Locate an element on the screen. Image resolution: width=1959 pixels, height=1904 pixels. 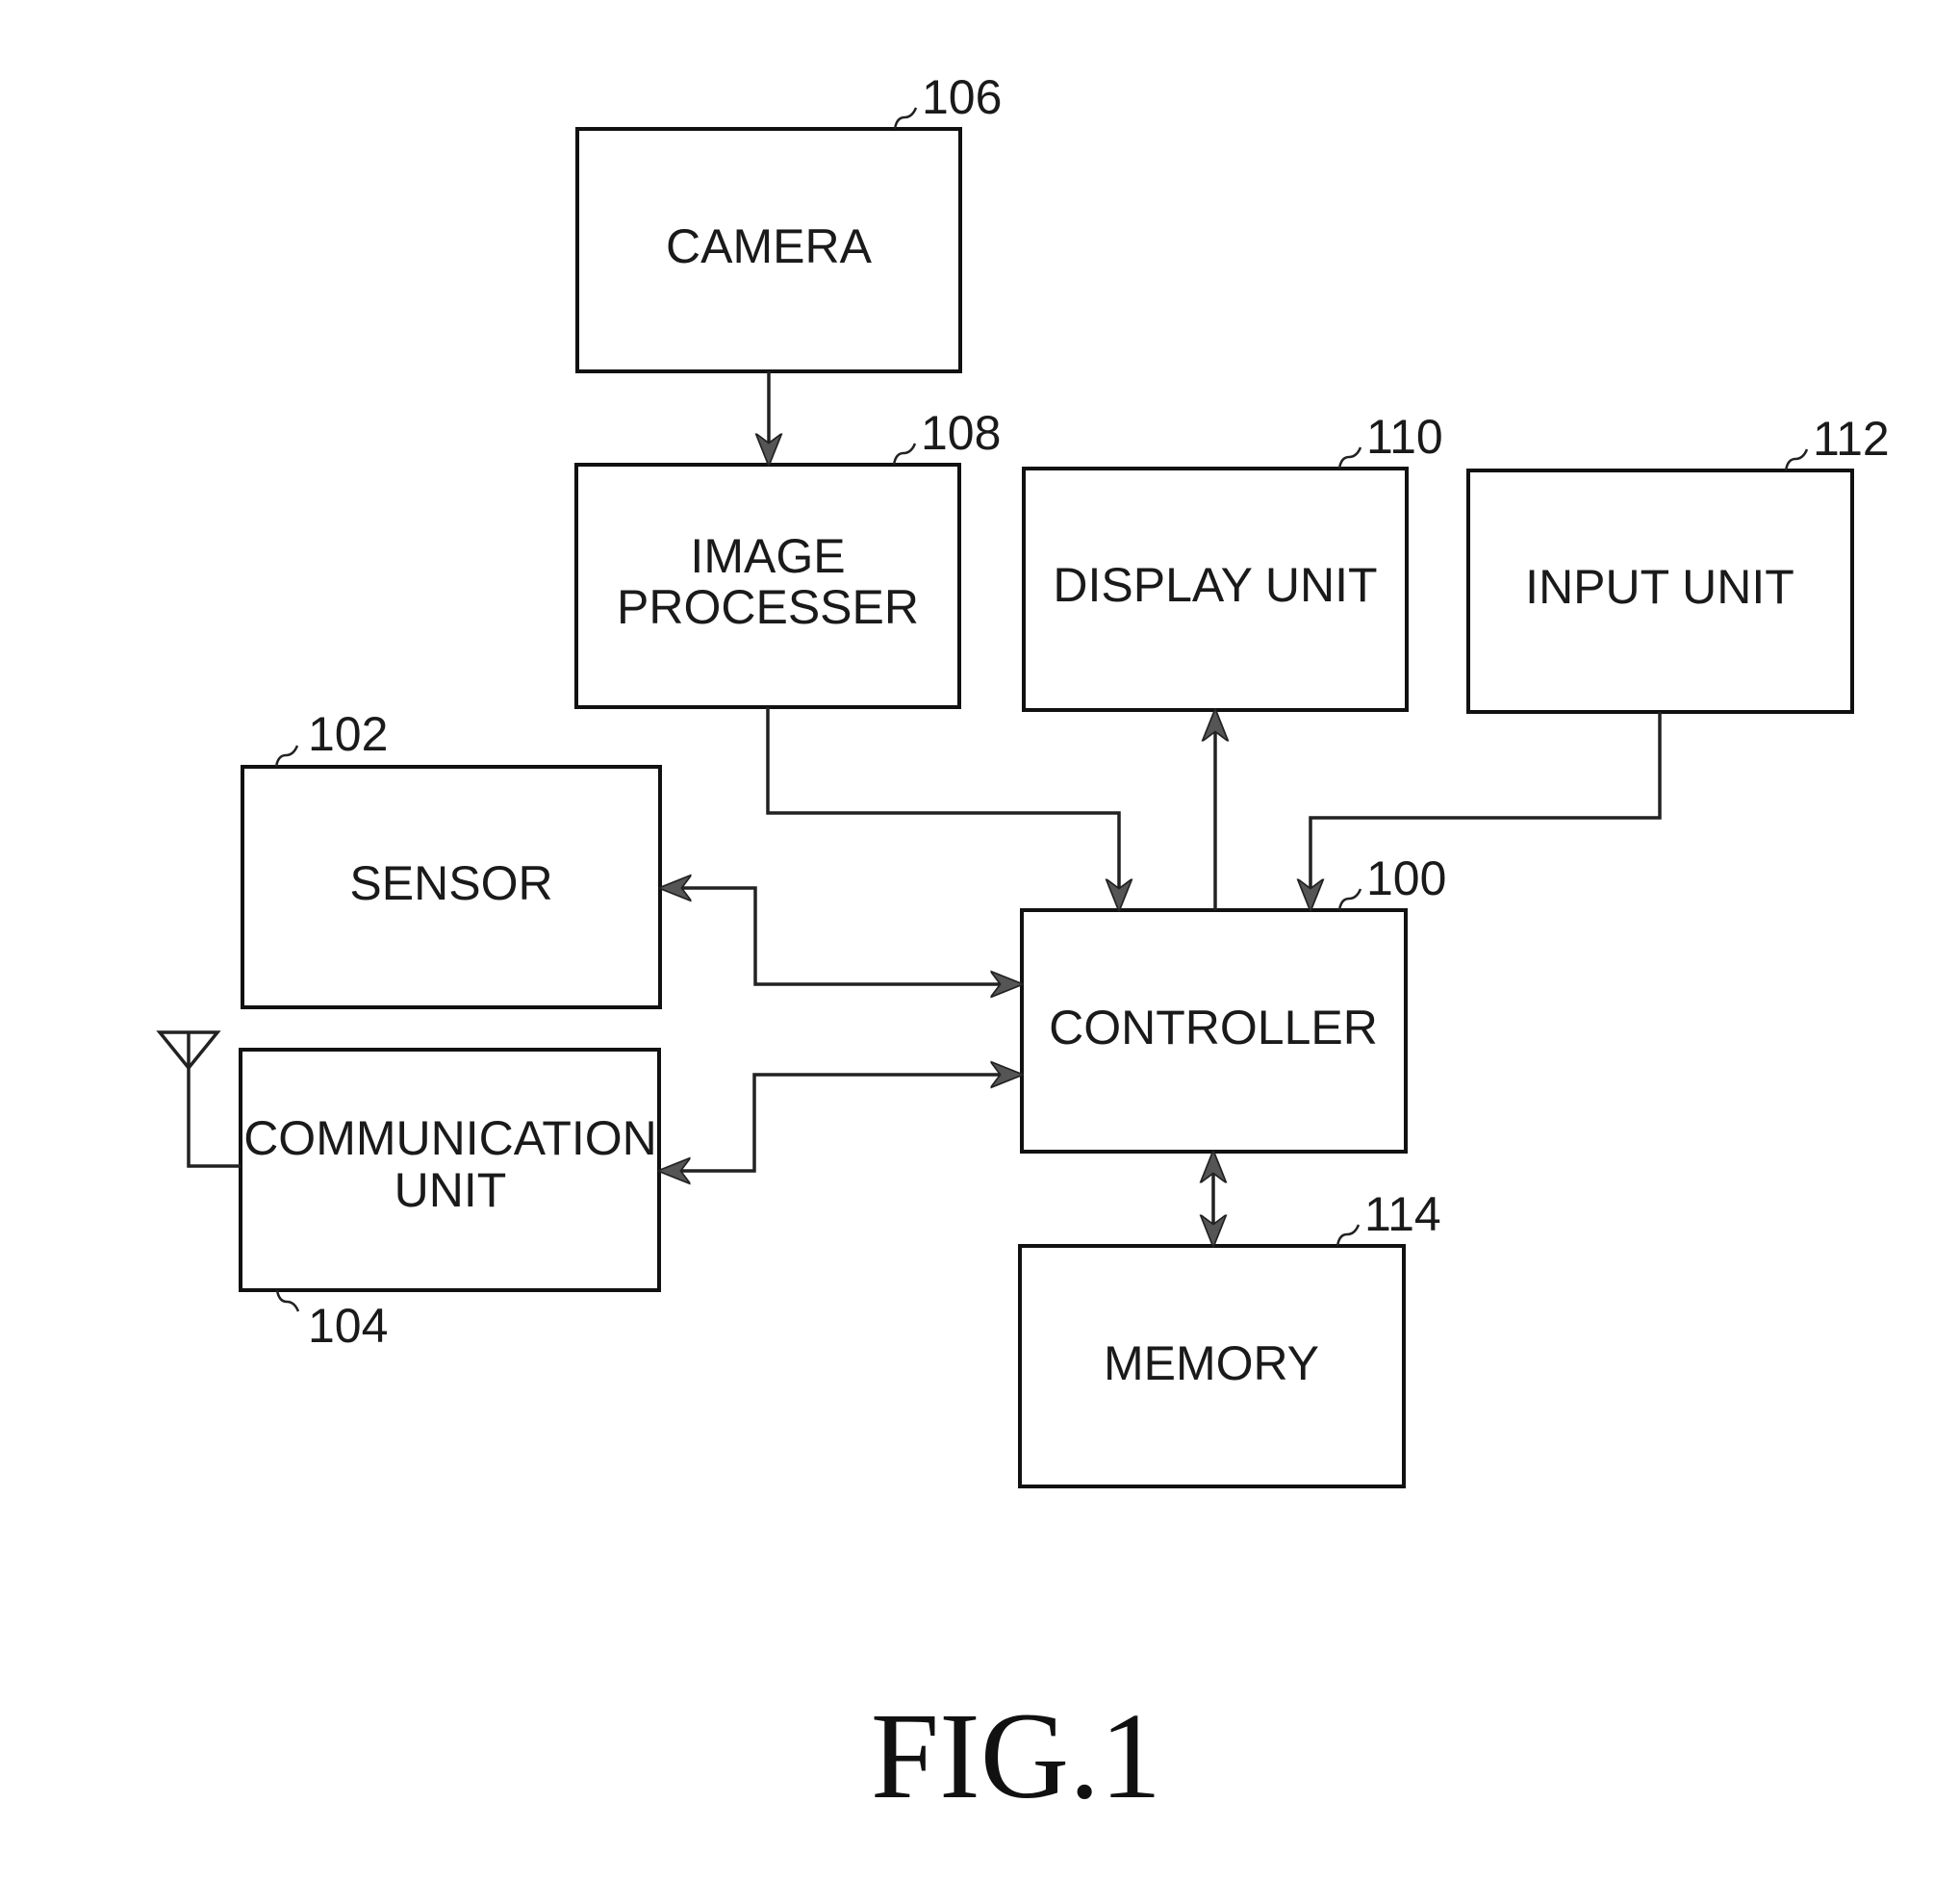
ref-108: 108 is located at coordinates (946, 436).